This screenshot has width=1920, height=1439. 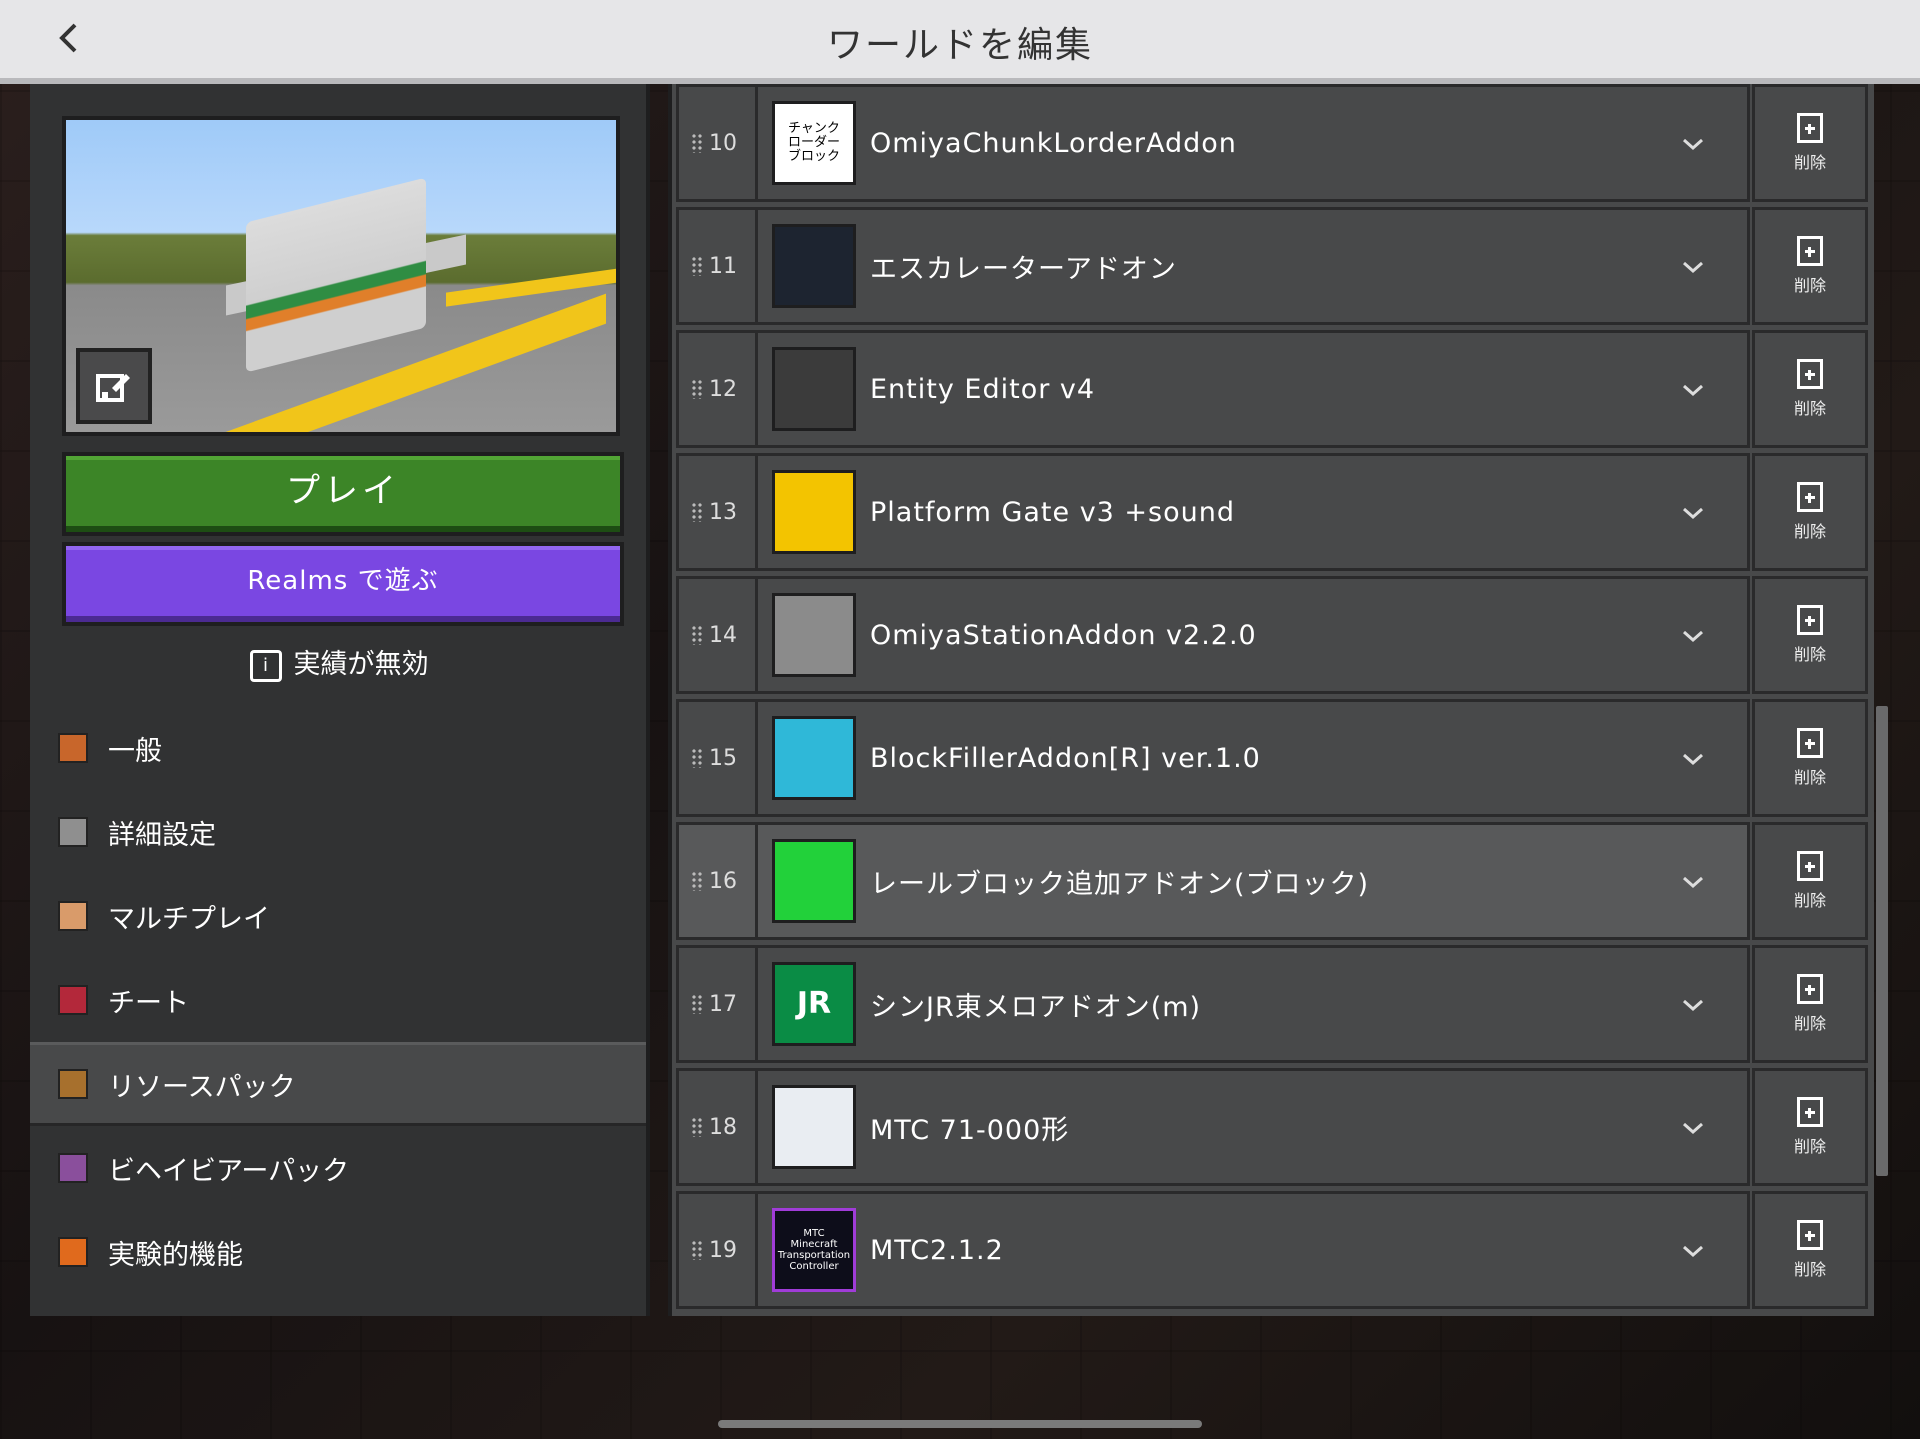 I want to click on nav-item-5: ビヘイビアーパック, so click(x=338, y=1168).